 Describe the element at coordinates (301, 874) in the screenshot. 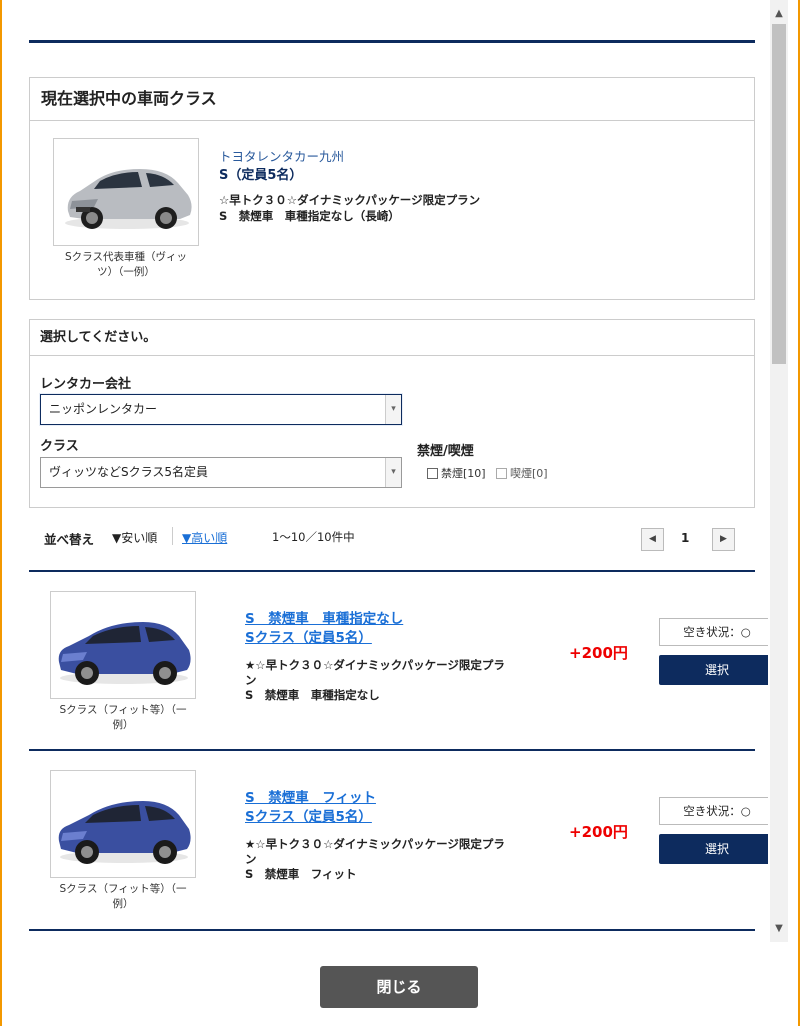

I see `item-desc-line3: S 禁煙車 フィット` at that location.